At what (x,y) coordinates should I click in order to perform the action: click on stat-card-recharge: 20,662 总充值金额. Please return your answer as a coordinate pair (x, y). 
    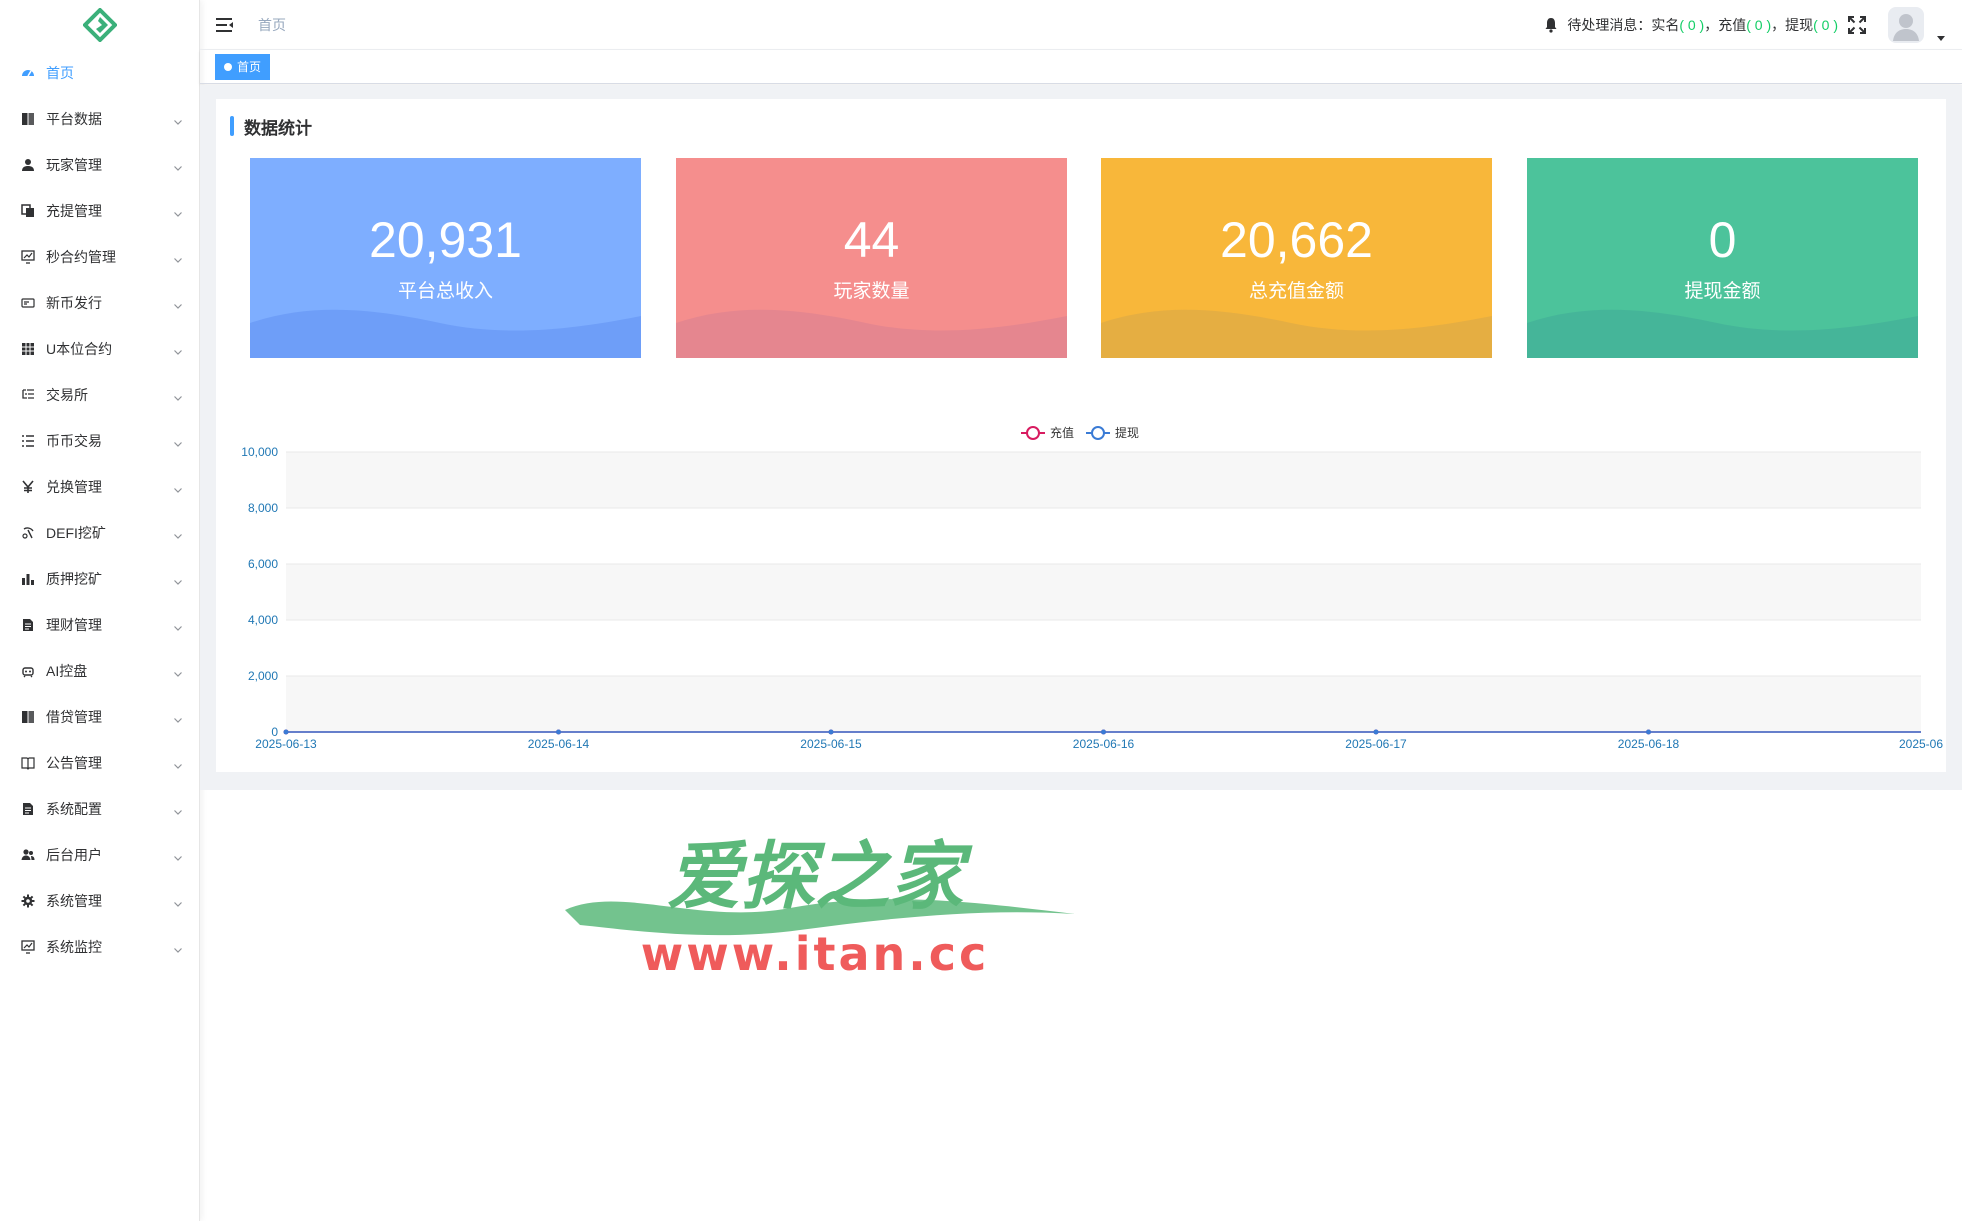
    Looking at the image, I should click on (1296, 258).